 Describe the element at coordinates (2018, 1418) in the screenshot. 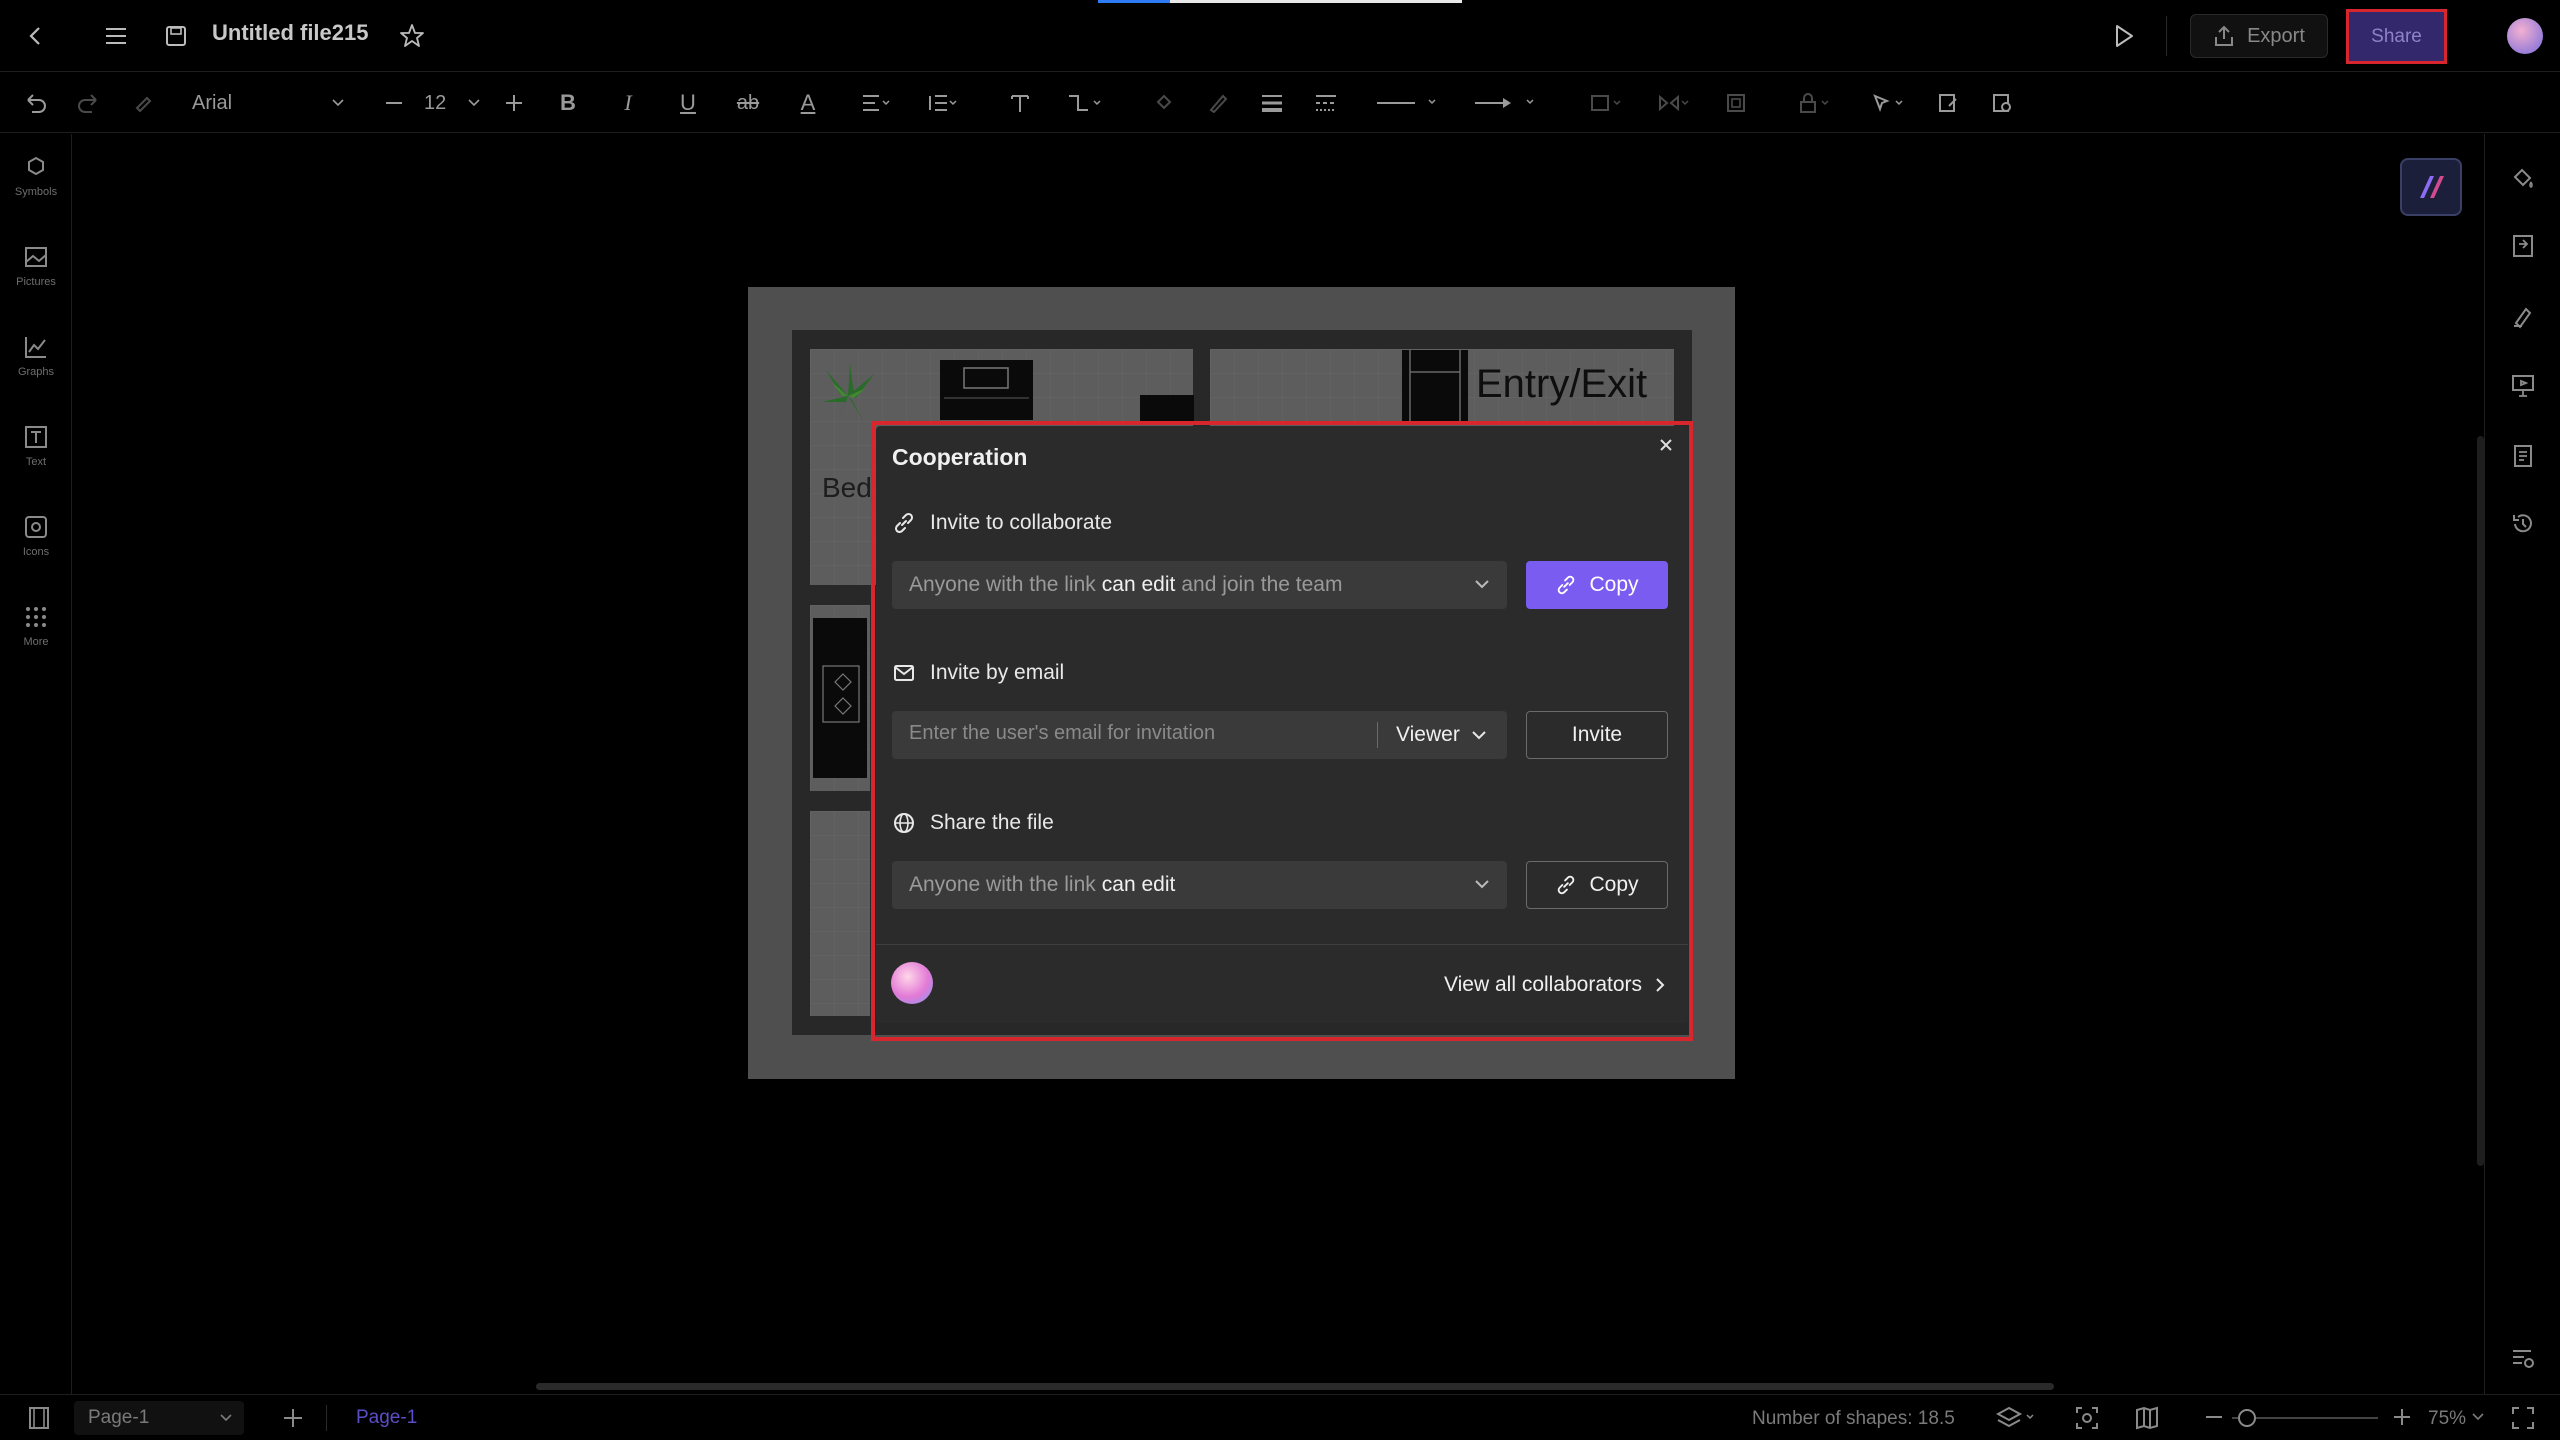

I see `layers-icon` at that location.